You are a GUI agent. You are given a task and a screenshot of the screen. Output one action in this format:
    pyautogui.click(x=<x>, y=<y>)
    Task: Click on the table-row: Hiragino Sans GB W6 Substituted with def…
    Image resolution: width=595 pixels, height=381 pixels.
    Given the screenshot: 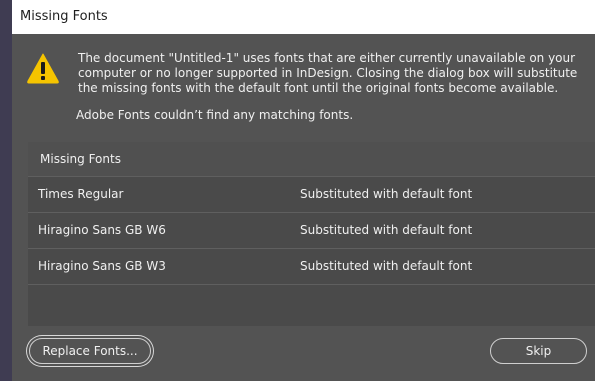 What is the action you would take?
    pyautogui.click(x=311, y=230)
    